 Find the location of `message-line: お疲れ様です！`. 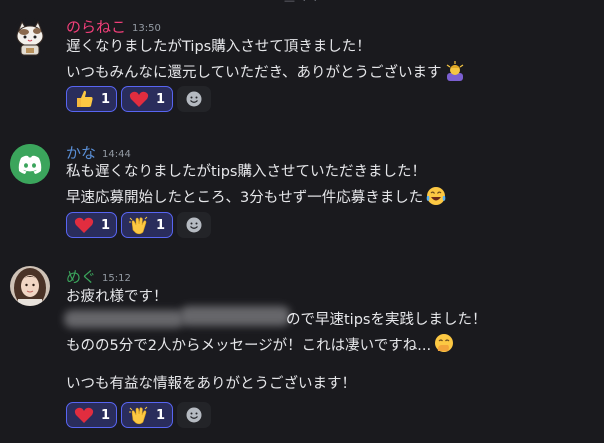

message-line: お疲れ様です！ is located at coordinates (117, 297).